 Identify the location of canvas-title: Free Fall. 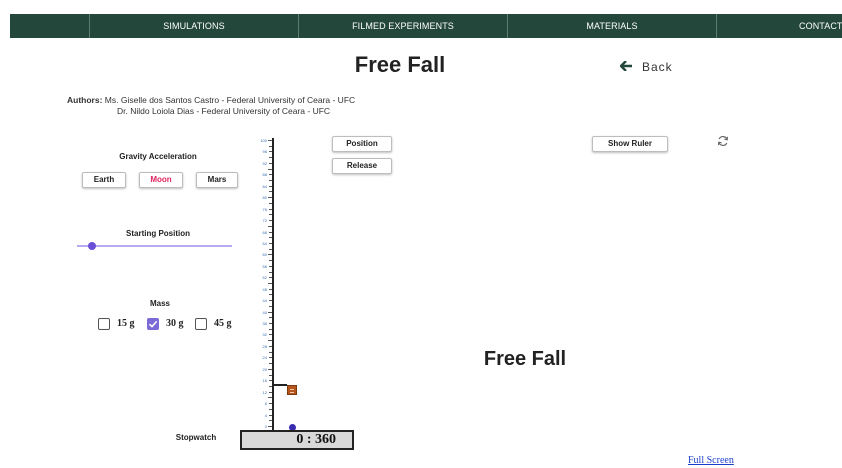
(525, 359).